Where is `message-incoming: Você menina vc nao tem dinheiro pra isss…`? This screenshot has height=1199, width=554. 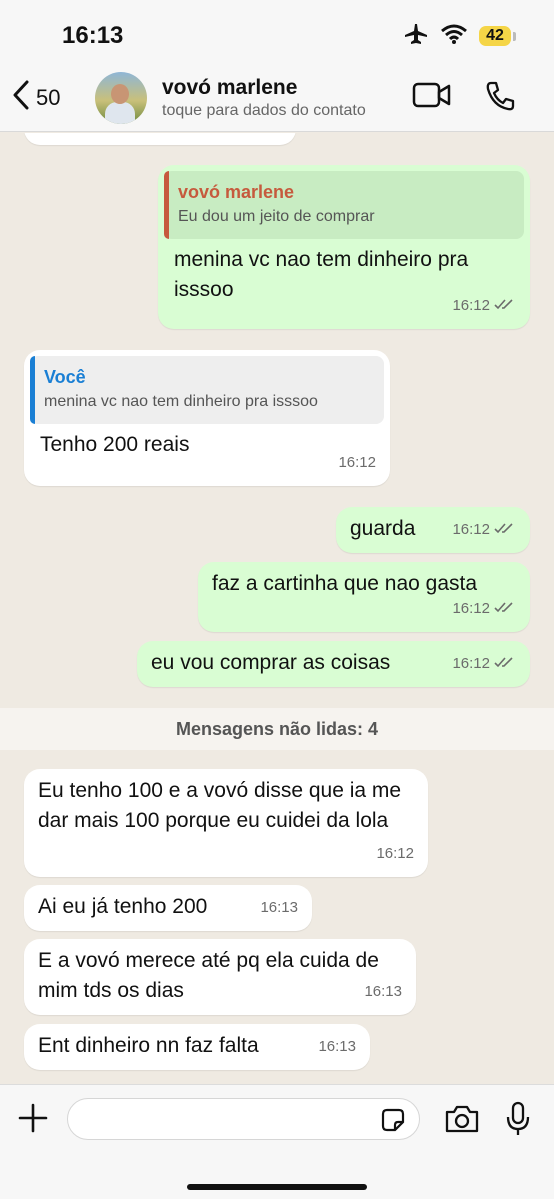
message-incoming: Você menina vc nao tem dinheiro pra isss… is located at coordinates (207, 418).